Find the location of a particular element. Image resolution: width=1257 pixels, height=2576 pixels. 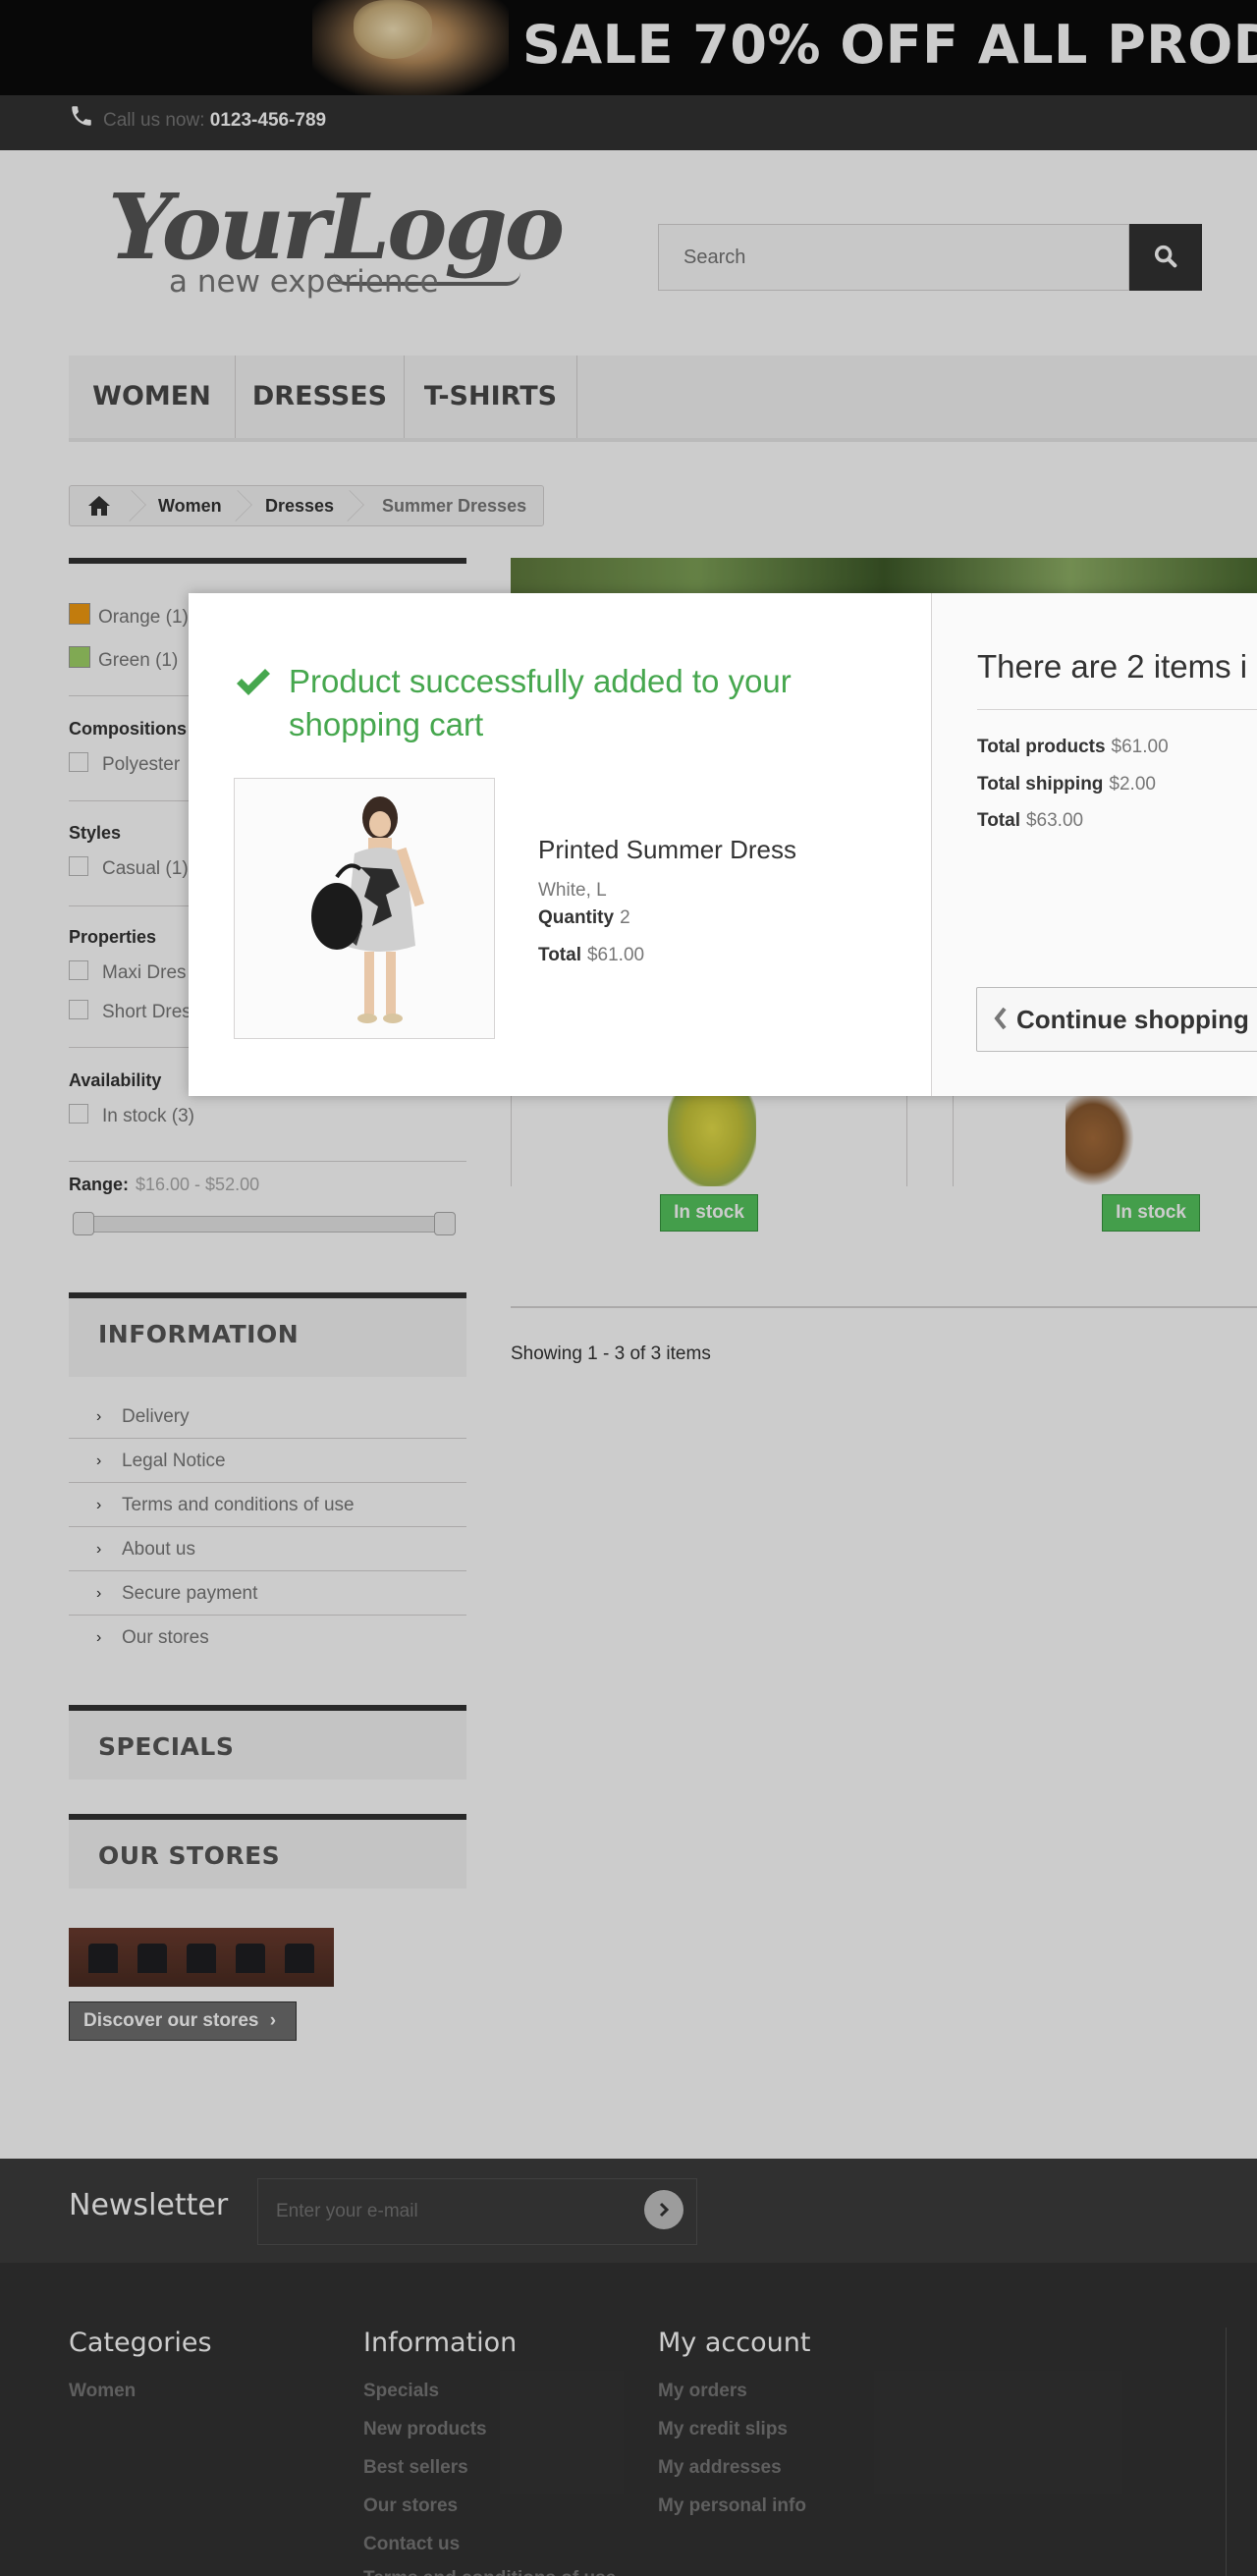

cart-total-products: Total products $61.00 is located at coordinates (1073, 747).